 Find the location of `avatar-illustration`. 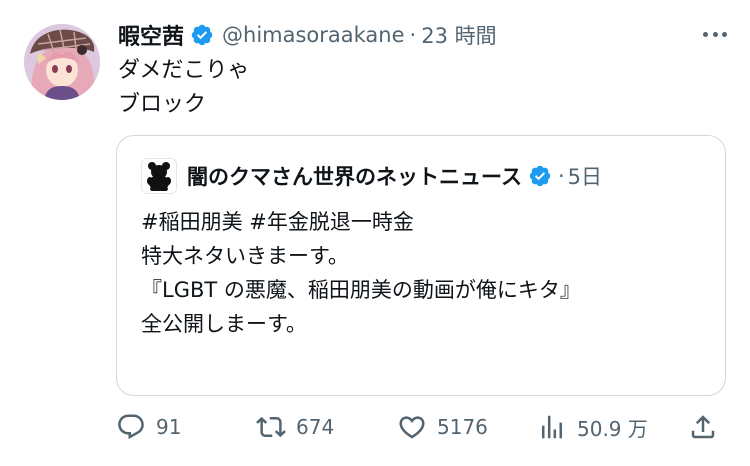

avatar-illustration is located at coordinates (62, 62).